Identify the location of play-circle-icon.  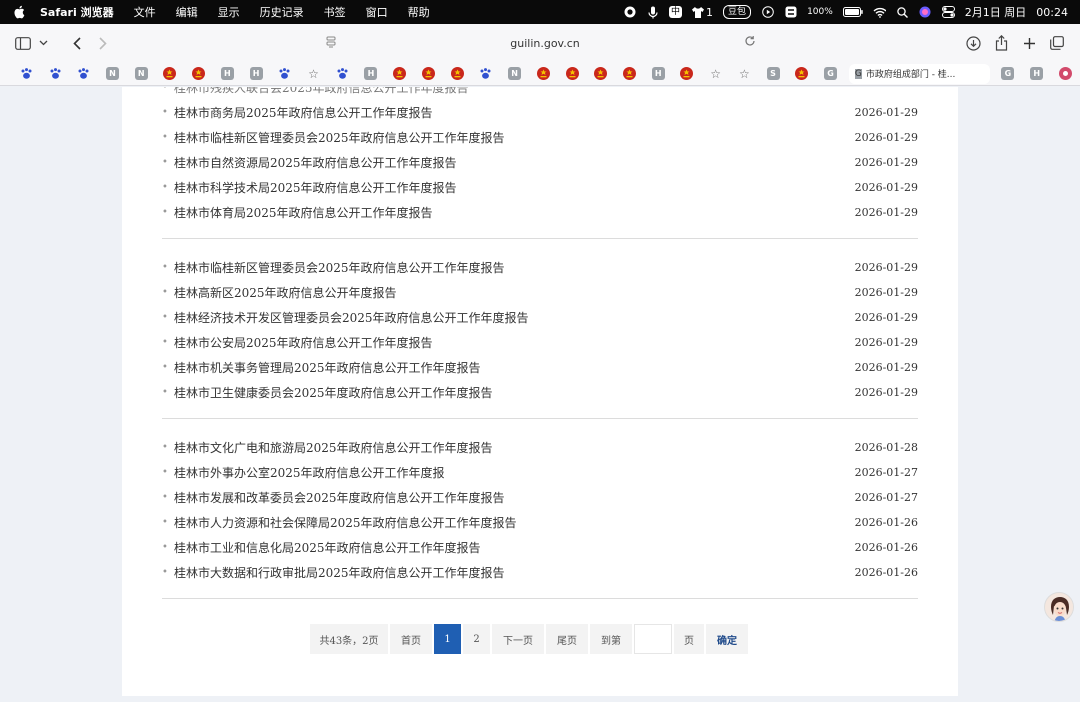
(767, 12).